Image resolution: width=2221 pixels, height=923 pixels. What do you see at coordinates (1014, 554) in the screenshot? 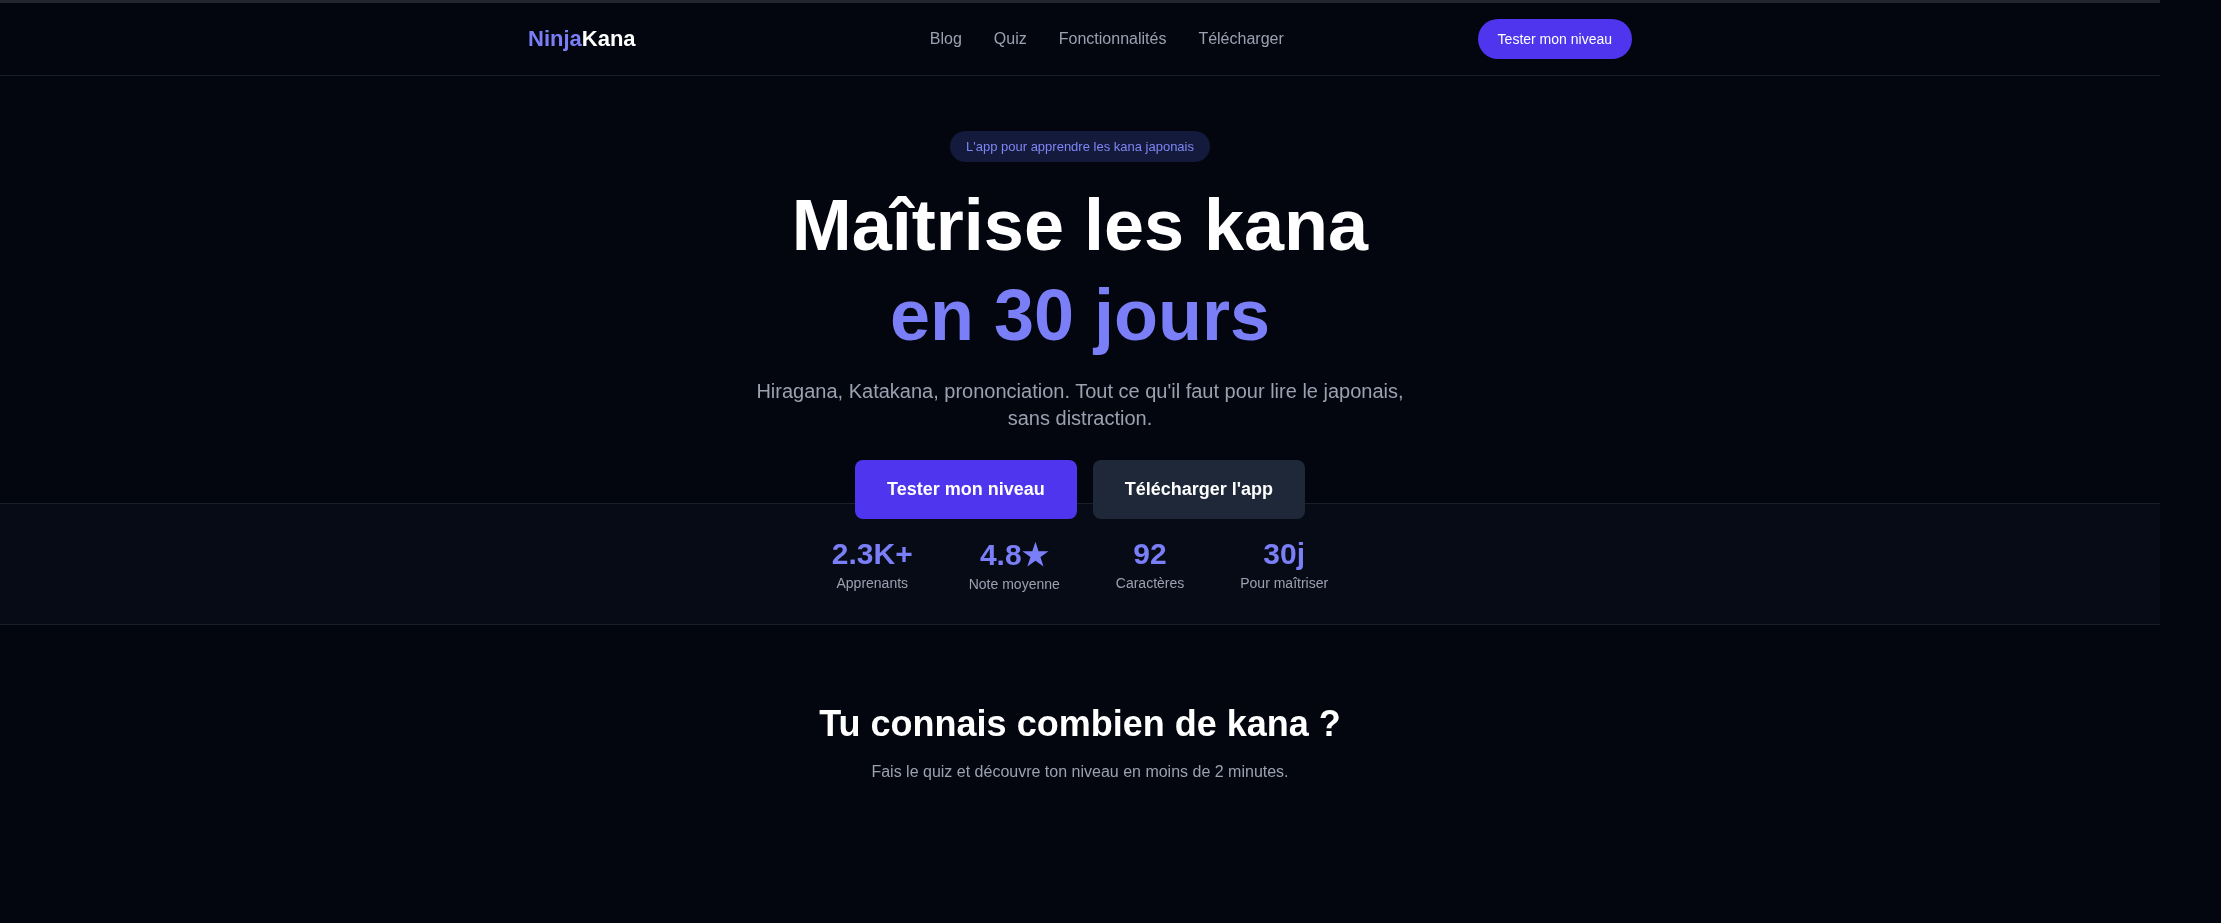
I see `stat-value: 4.8★` at bounding box center [1014, 554].